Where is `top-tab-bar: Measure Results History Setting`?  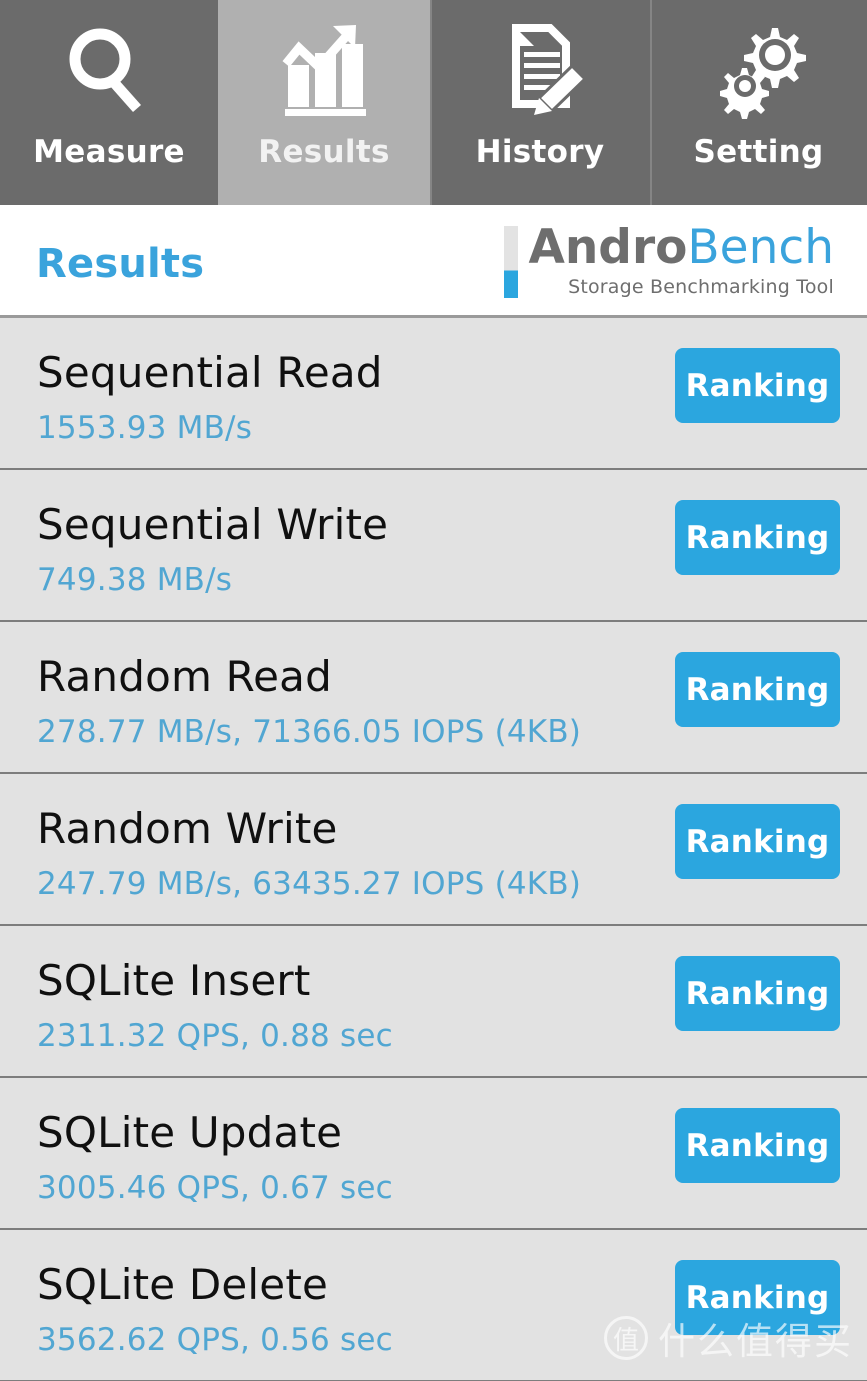 top-tab-bar: Measure Results History Setting is located at coordinates (433, 102).